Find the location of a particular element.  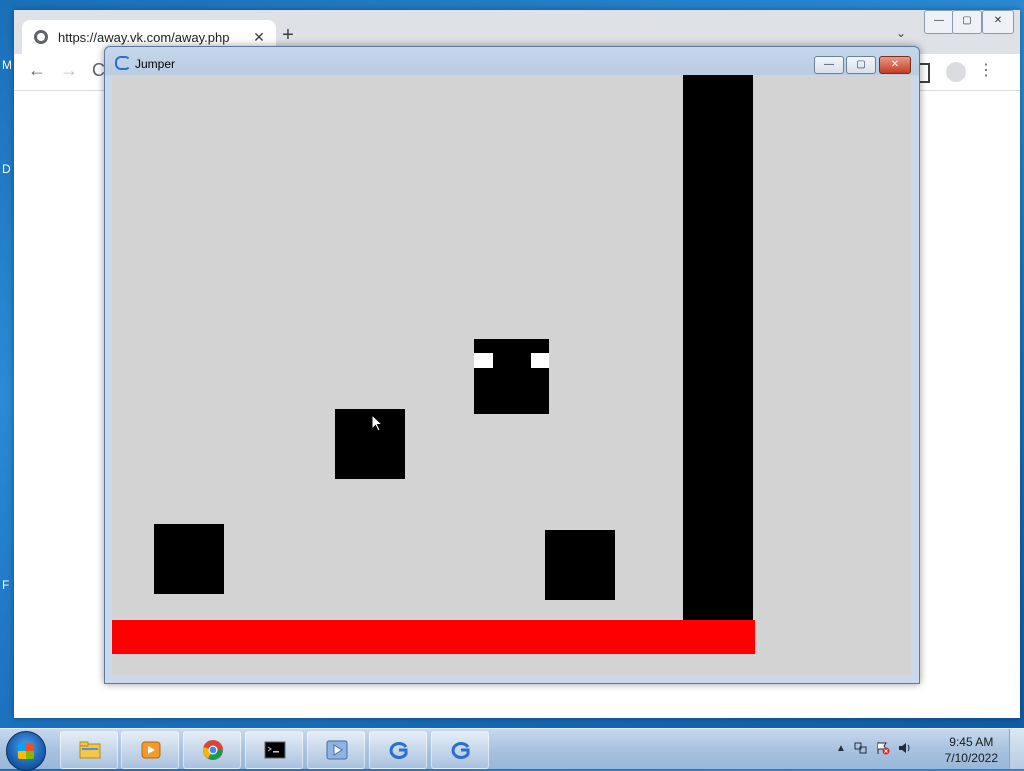

taskbar-explorer is located at coordinates (89, 750).